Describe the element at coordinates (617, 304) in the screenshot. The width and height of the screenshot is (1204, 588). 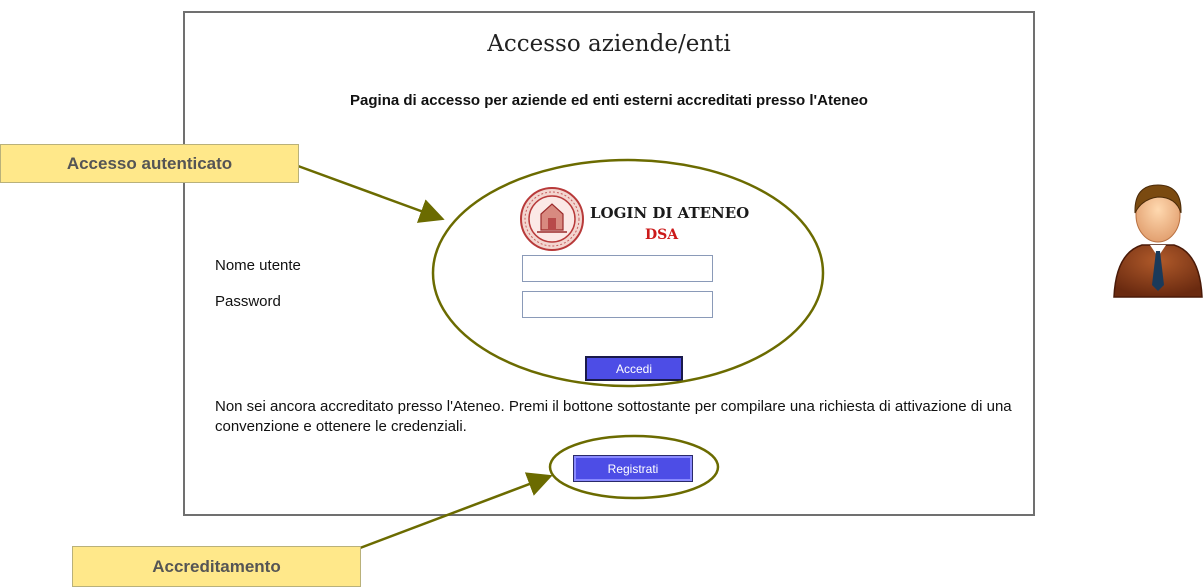
I see `password-input` at that location.